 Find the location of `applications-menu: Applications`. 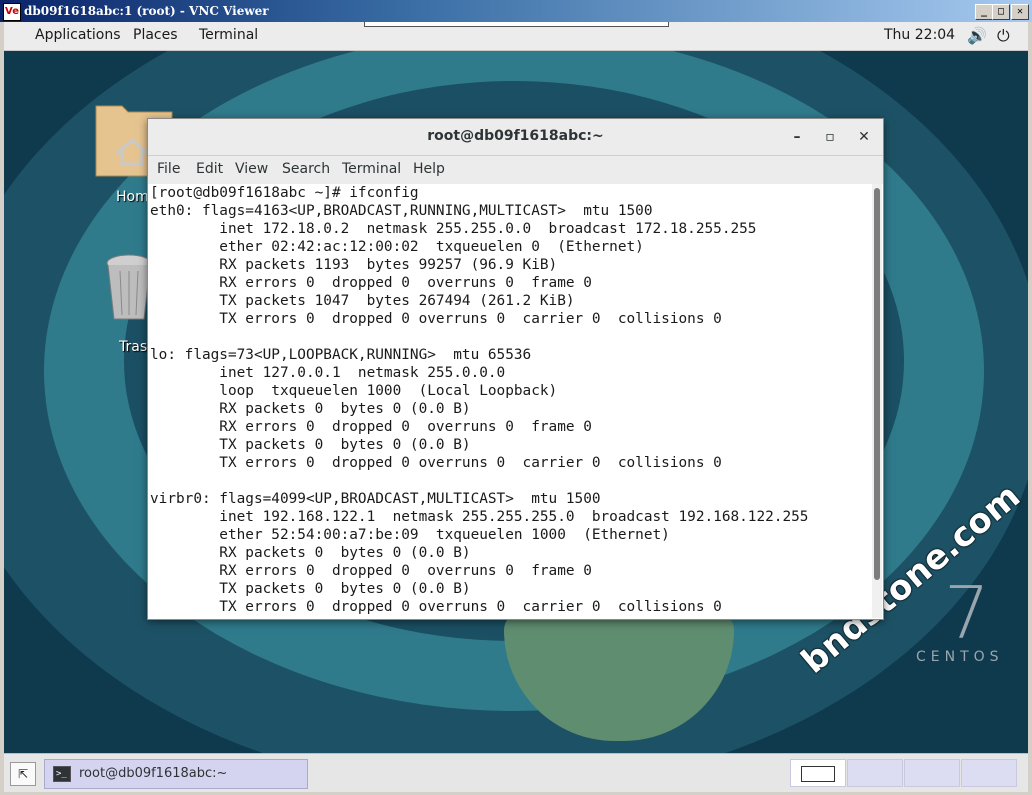

applications-menu: Applications is located at coordinates (78, 35).